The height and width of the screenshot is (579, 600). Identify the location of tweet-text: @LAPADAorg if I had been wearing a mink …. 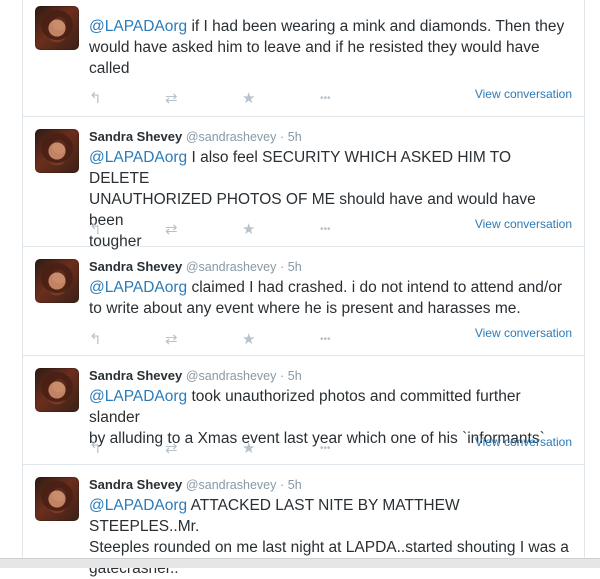
(329, 47).